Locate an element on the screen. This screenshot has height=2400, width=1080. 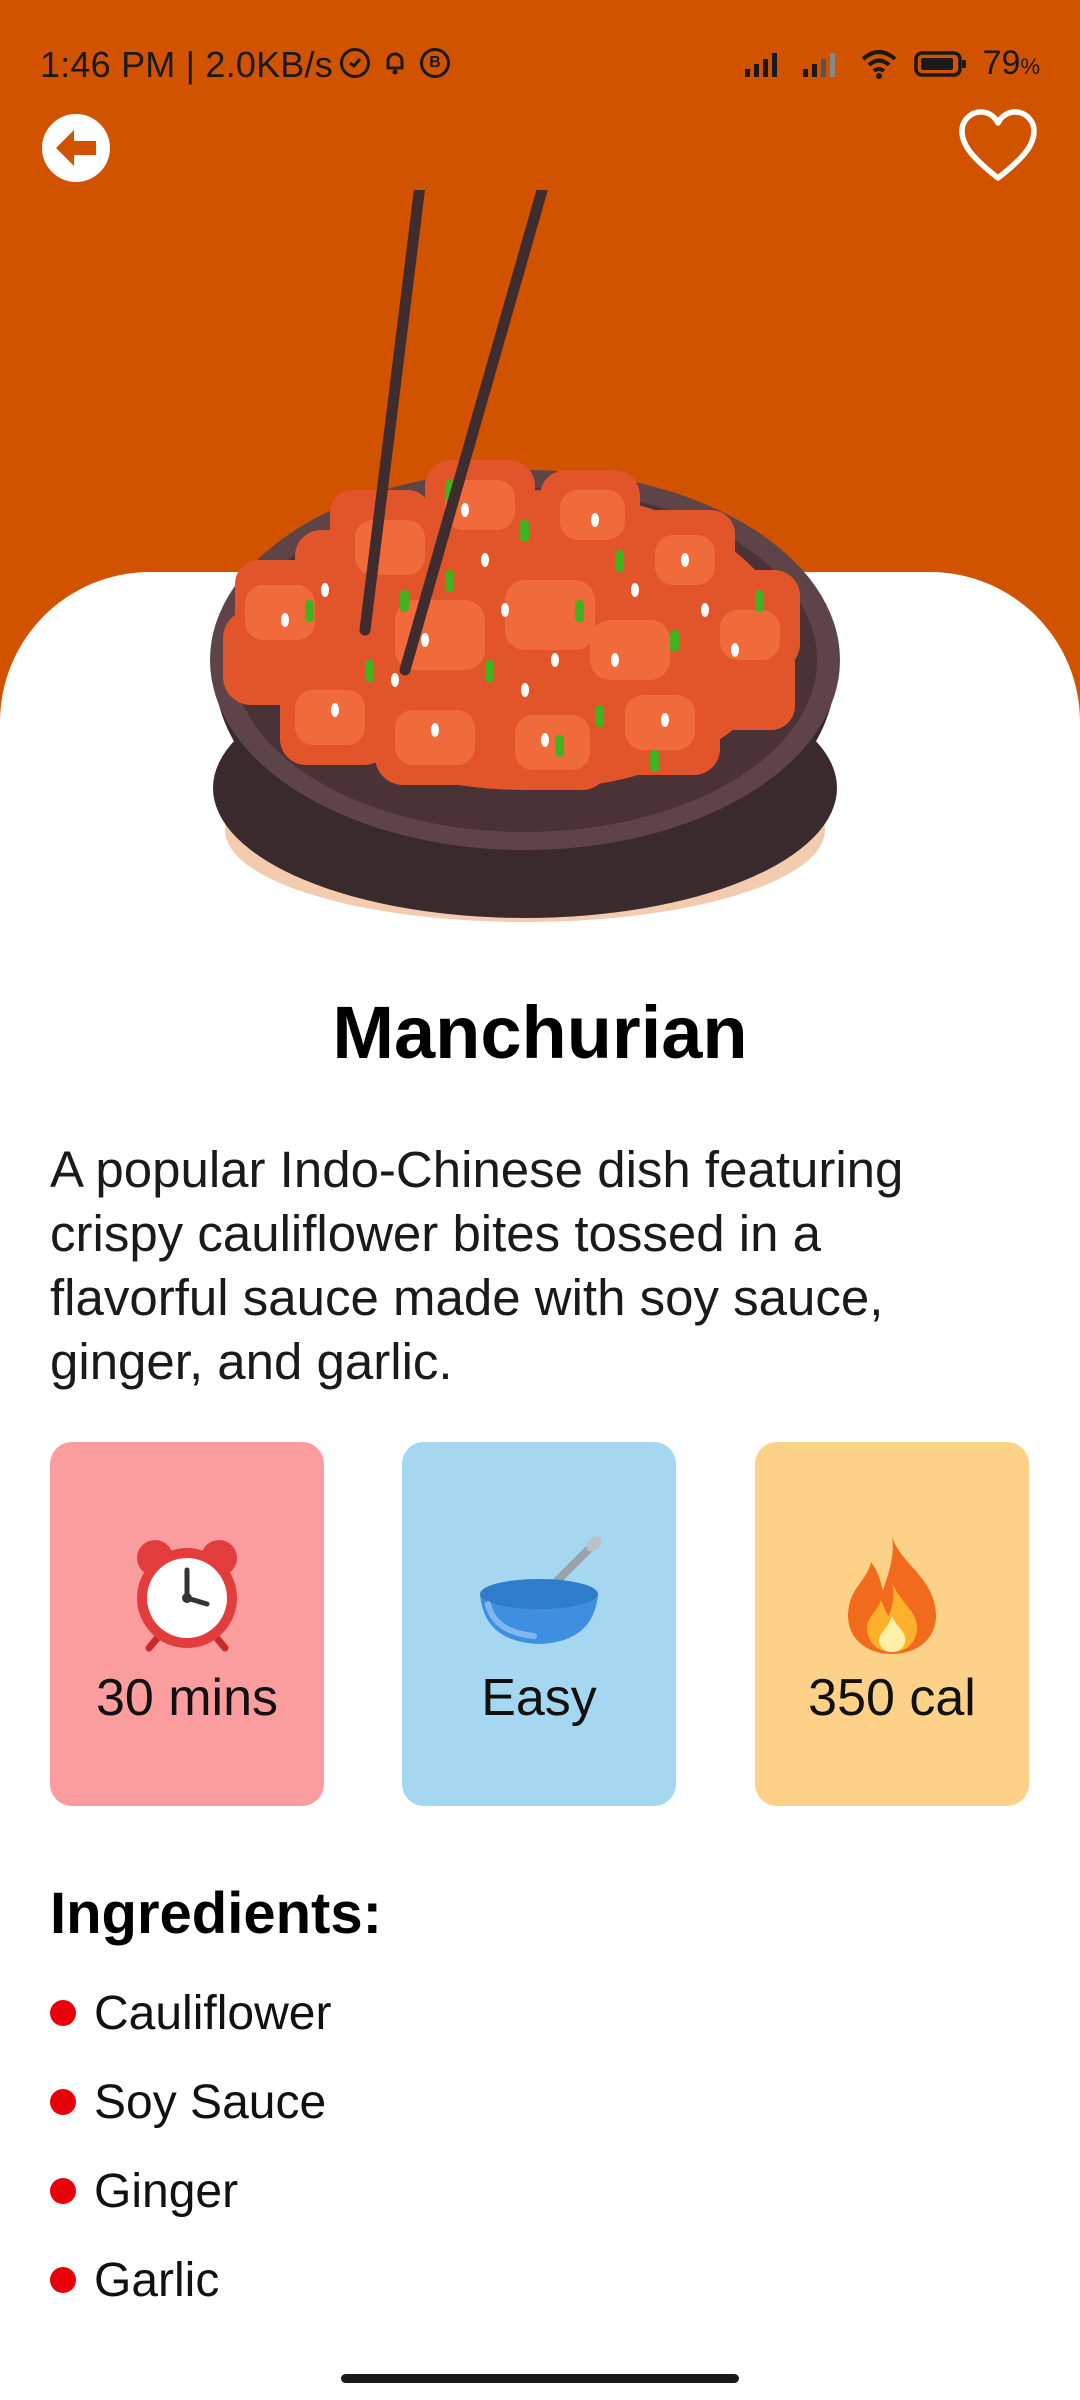
notification-bell-icon is located at coordinates (395, 65).